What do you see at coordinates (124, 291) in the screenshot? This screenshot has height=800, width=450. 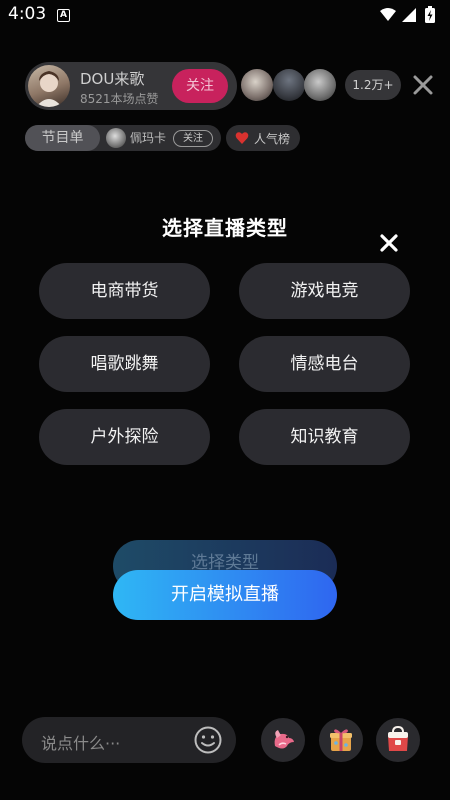 I see `type-ecommerce-button: 电商带货` at bounding box center [124, 291].